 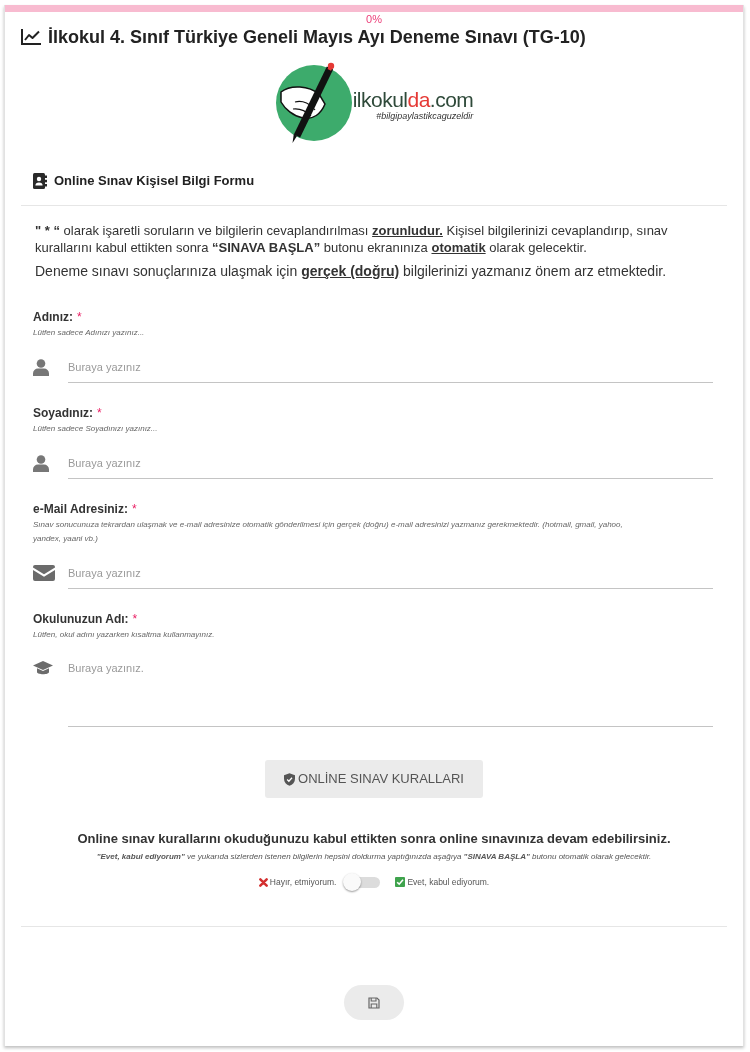 What do you see at coordinates (290, 779) in the screenshot?
I see `shield-icon` at bounding box center [290, 779].